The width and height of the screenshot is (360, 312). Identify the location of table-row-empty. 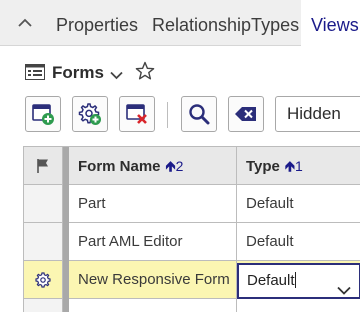
(153, 305).